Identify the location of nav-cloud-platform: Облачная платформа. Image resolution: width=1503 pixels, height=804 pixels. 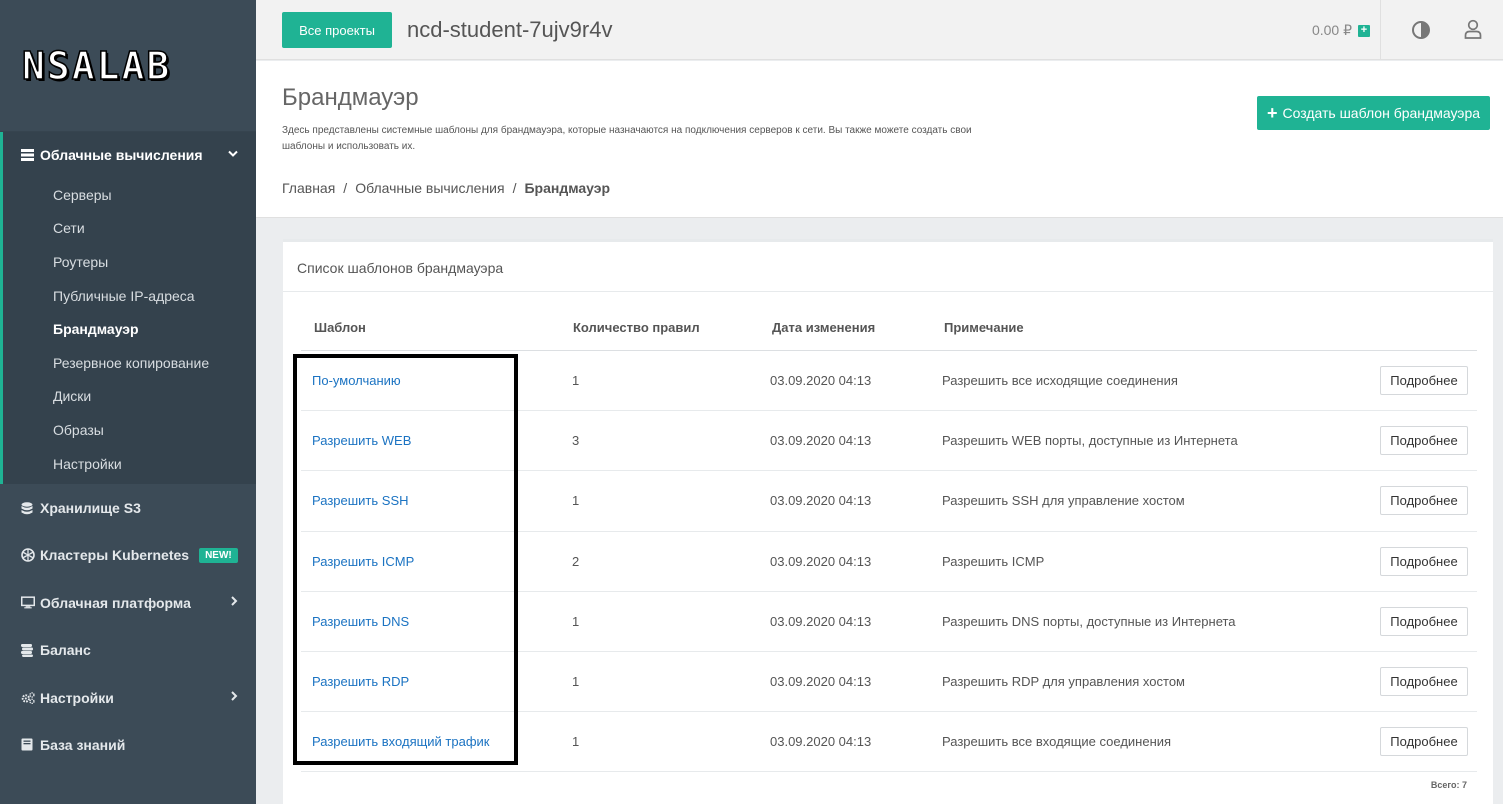
(128, 602).